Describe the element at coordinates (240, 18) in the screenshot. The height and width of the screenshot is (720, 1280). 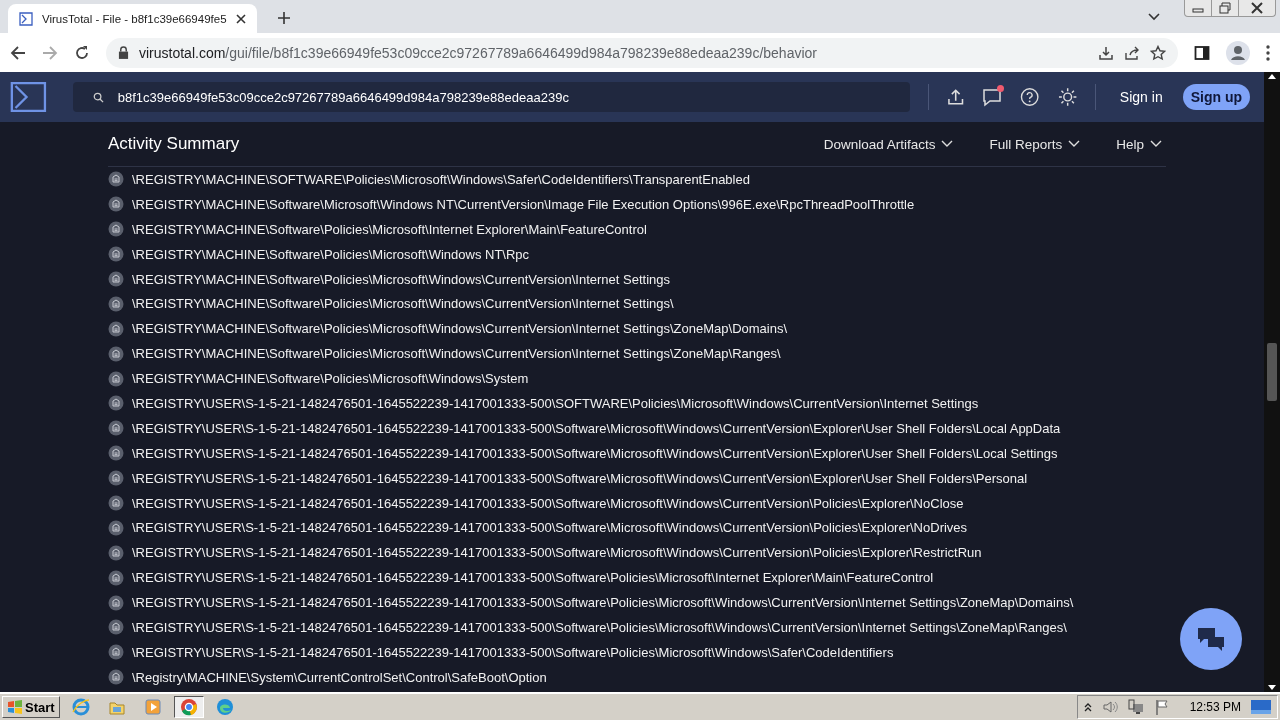
I see `close-icon` at that location.